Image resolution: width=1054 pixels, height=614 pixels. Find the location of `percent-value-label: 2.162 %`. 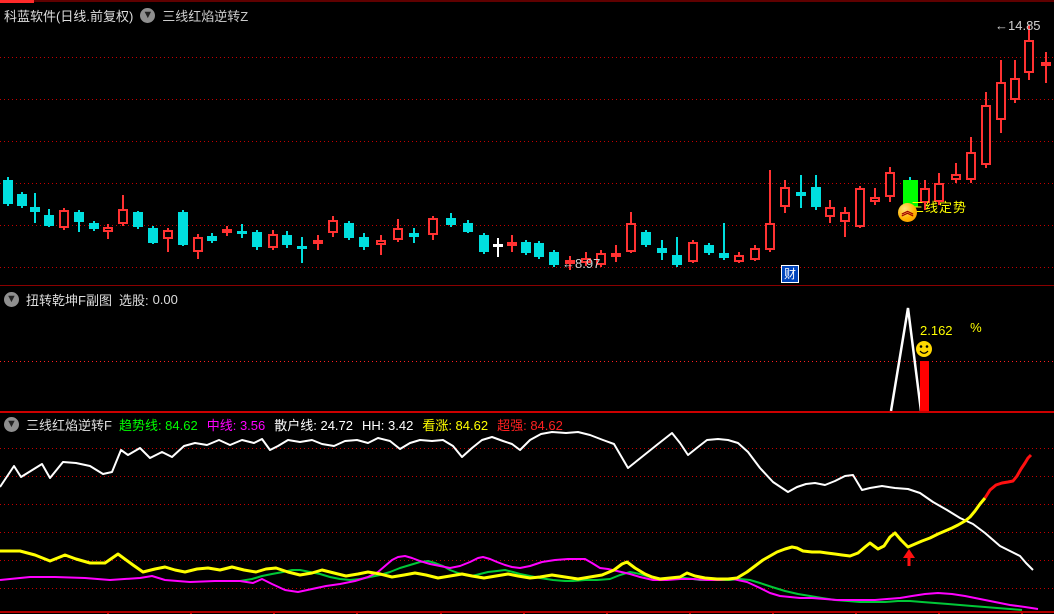

percent-value-label: 2.162 % is located at coordinates (951, 329).